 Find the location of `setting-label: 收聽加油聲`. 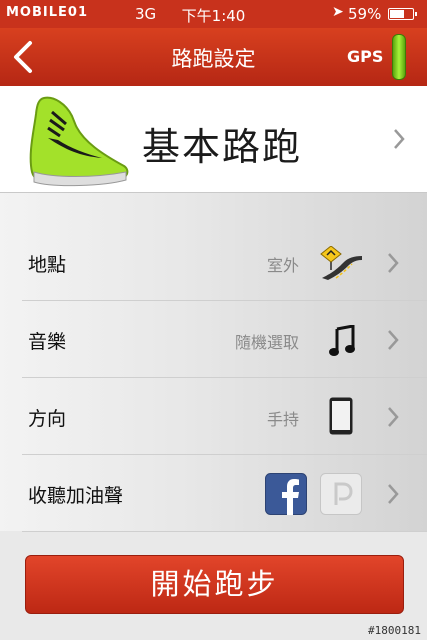

setting-label: 收聽加油聲 is located at coordinates (76, 496).